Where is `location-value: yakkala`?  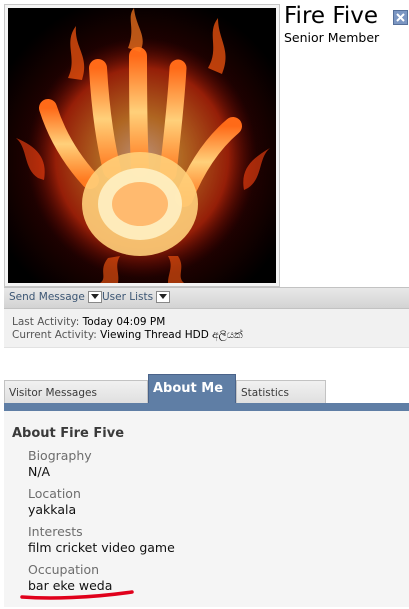
location-value: yakkala is located at coordinates (52, 509).